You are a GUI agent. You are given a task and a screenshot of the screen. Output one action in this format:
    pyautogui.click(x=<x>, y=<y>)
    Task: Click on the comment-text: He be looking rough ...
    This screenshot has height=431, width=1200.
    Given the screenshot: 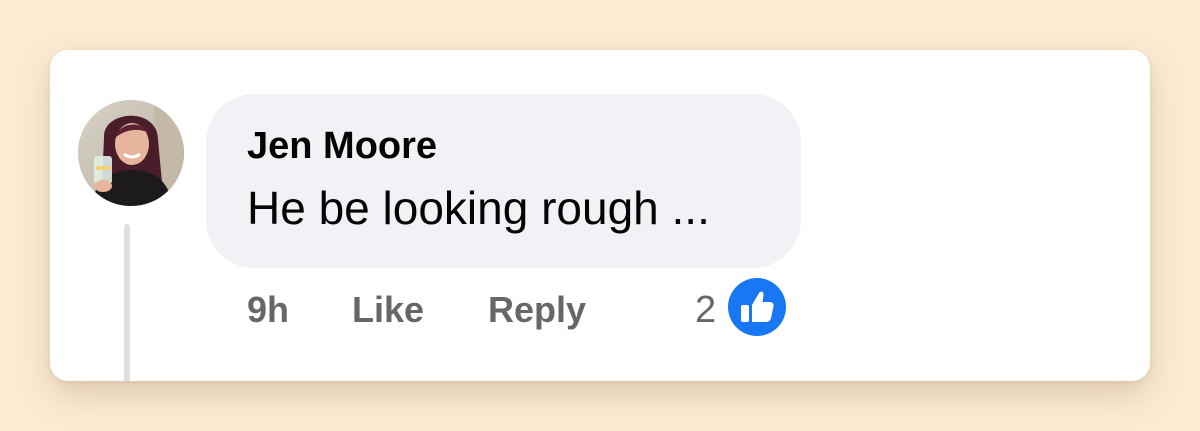 What is the action you would take?
    pyautogui.click(x=478, y=208)
    